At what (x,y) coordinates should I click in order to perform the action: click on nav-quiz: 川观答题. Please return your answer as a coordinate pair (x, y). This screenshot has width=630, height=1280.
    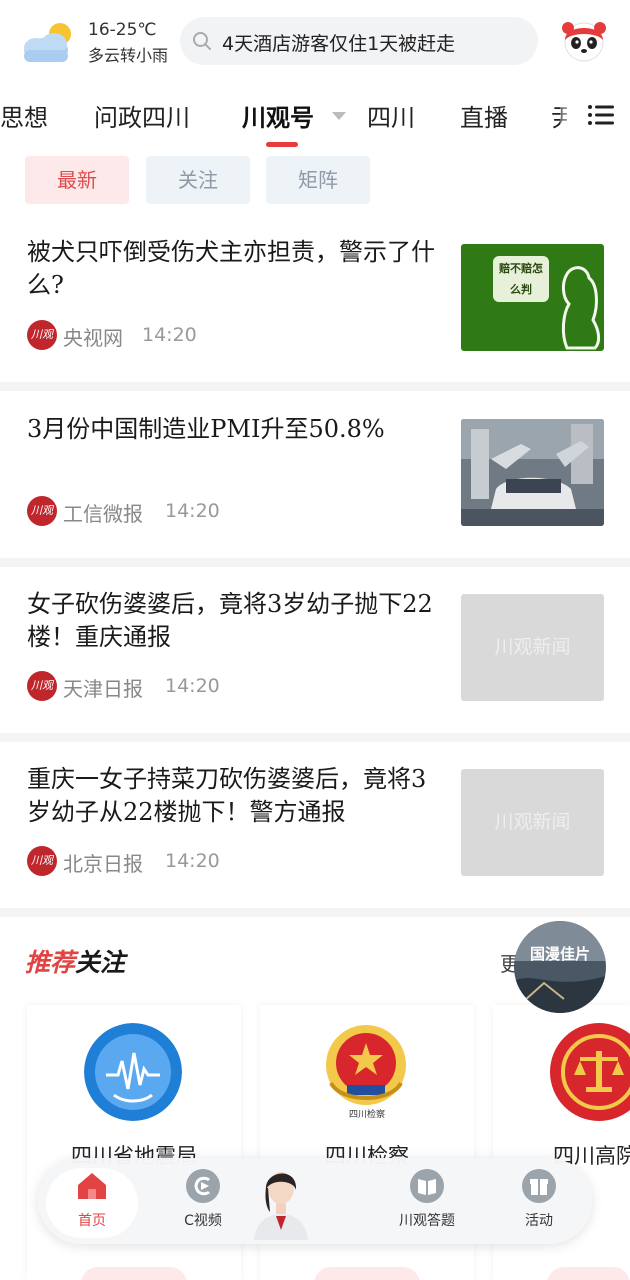
    Looking at the image, I should click on (427, 1203).